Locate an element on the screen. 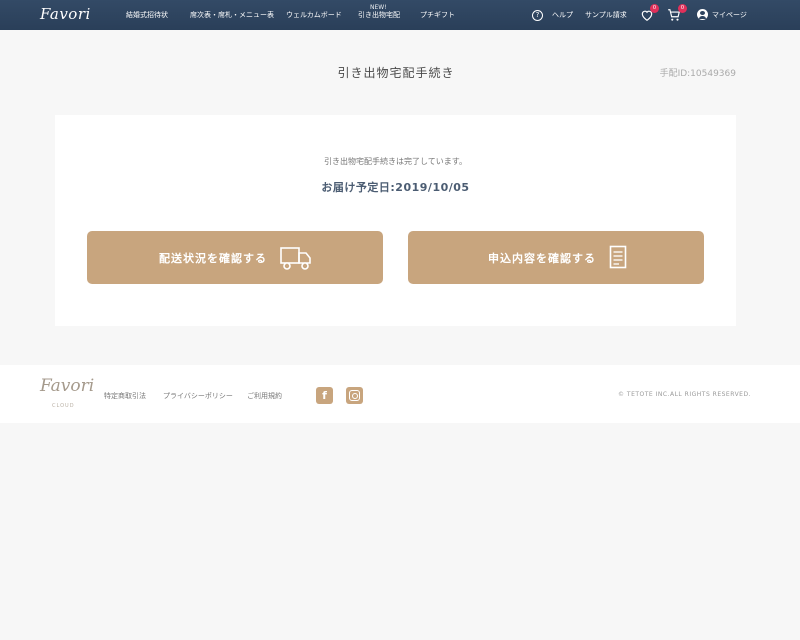 Image resolution: width=800 pixels, height=640 pixels. check-application-details-button: 申込内容を確認する is located at coordinates (556, 257).